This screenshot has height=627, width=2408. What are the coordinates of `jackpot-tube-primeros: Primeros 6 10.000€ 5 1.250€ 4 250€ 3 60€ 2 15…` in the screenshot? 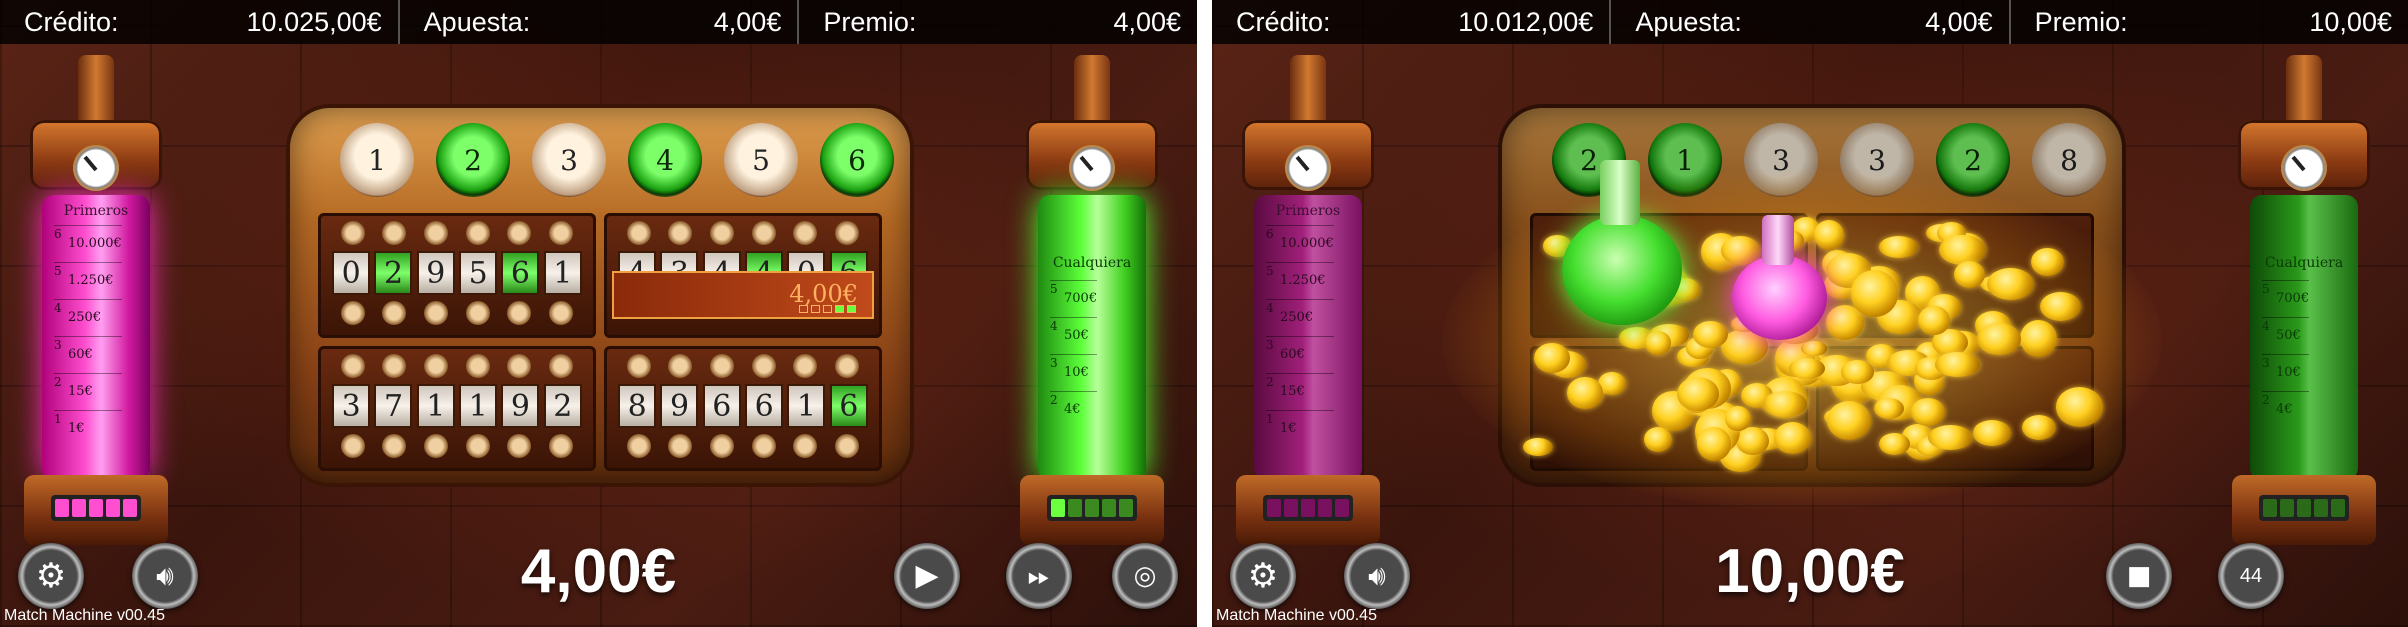 It's located at (1308, 300).